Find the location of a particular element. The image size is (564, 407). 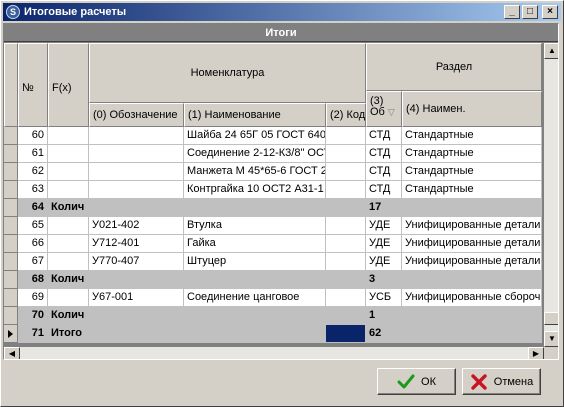

scroll-thumb is located at coordinates (551, 318).